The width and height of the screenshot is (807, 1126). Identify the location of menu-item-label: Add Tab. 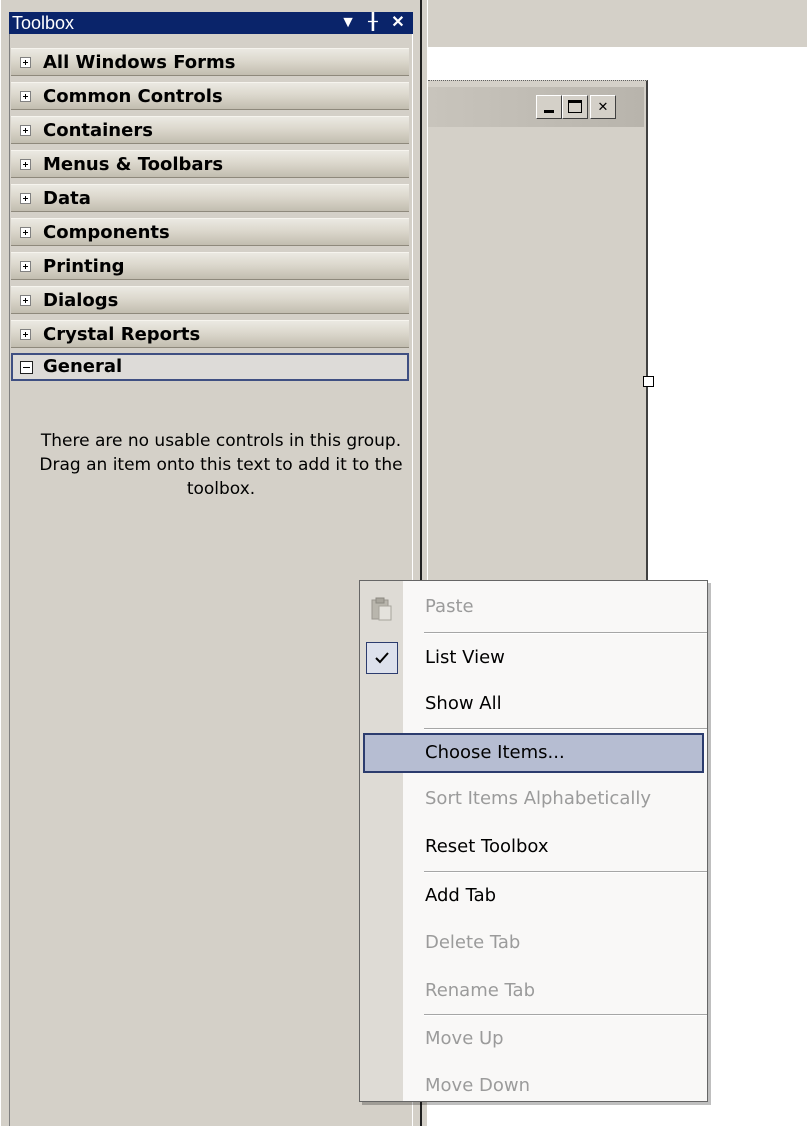
(461, 895).